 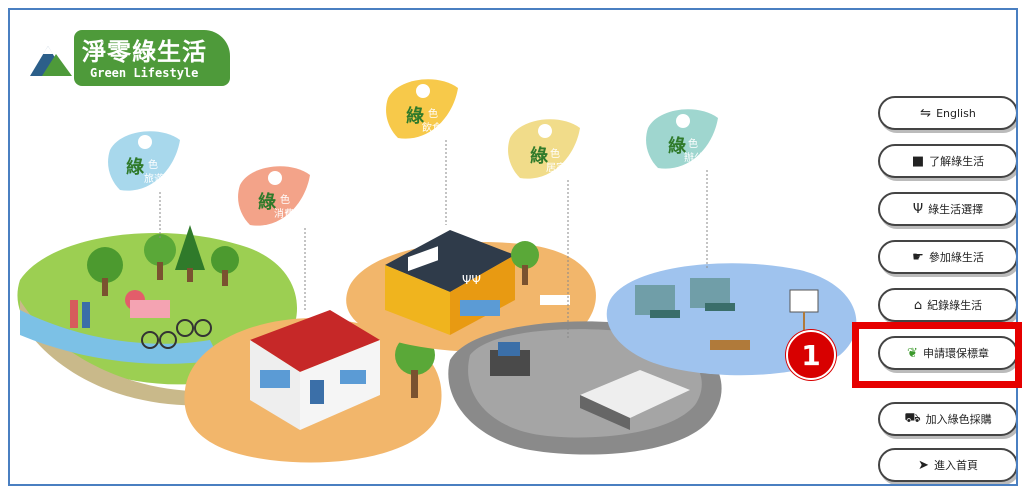 I want to click on learn-green-life-label: 了解綠生活, so click(x=957, y=161).